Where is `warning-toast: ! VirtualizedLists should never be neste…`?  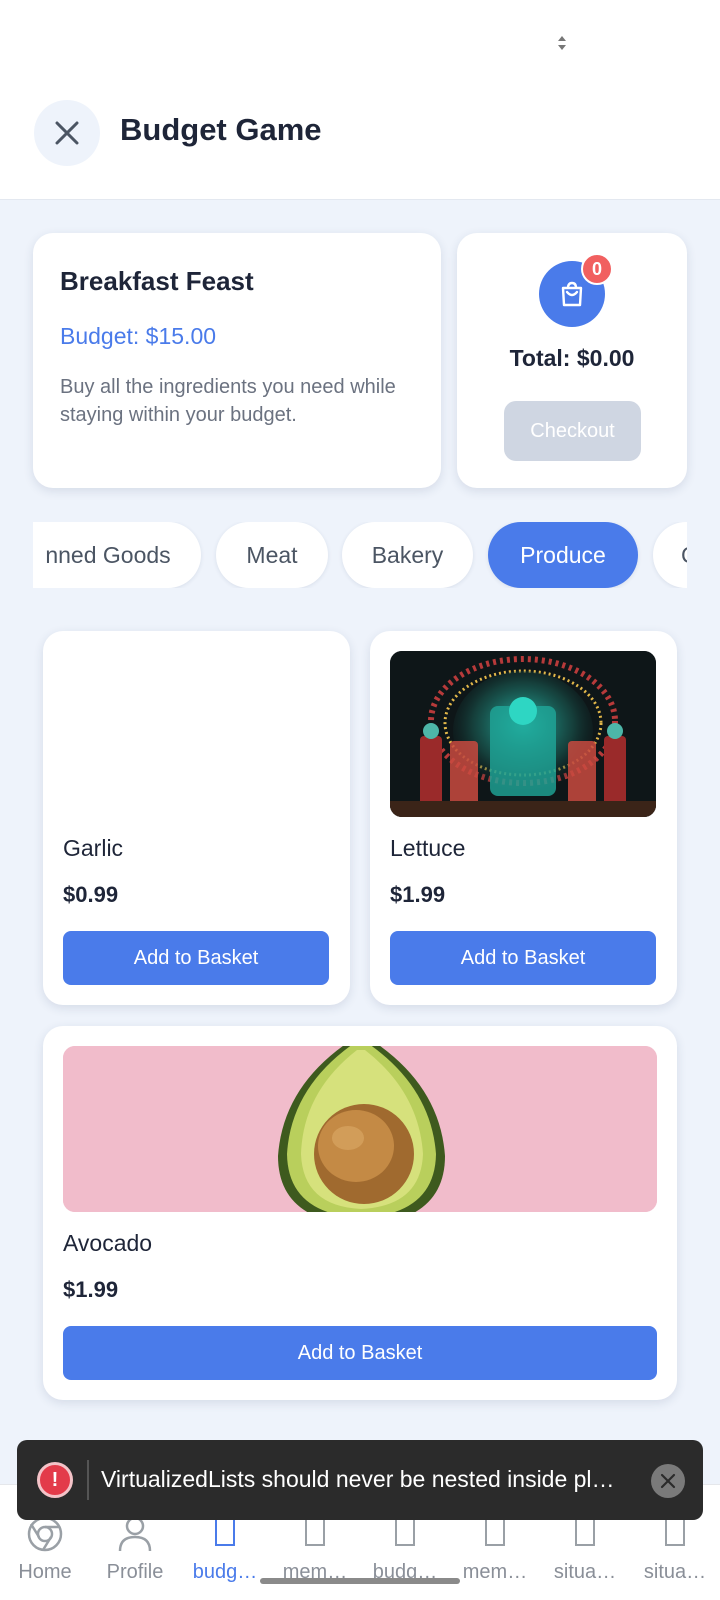
warning-toast: ! VirtualizedLists should never be neste… is located at coordinates (360, 1480).